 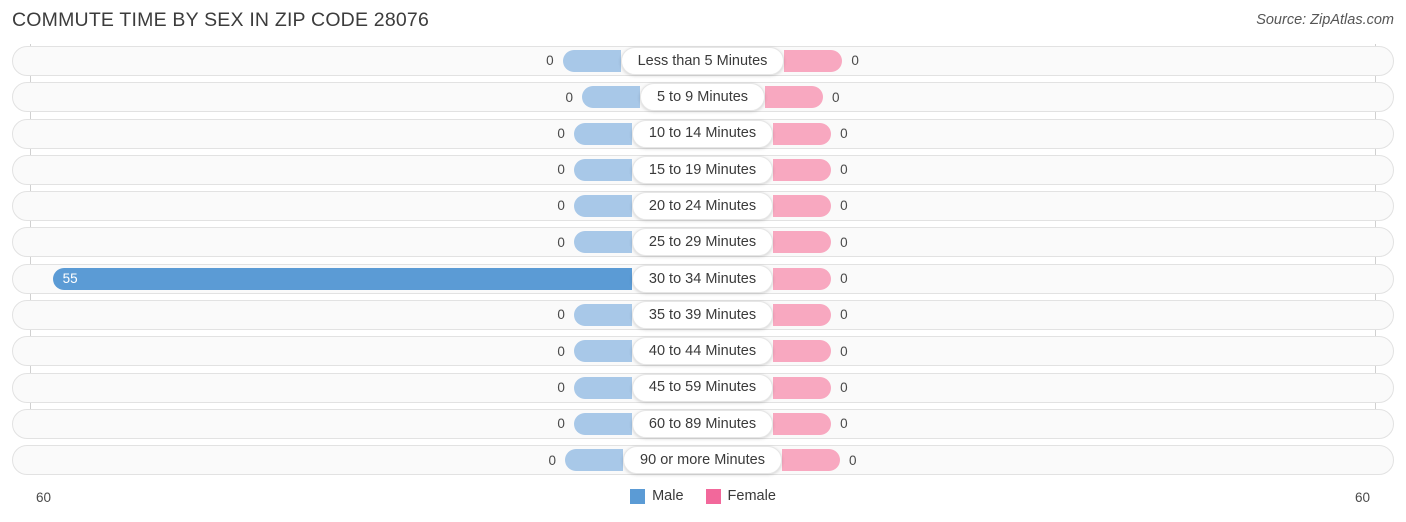 I want to click on category-label: 60 to 89 Minutes, so click(x=702, y=423).